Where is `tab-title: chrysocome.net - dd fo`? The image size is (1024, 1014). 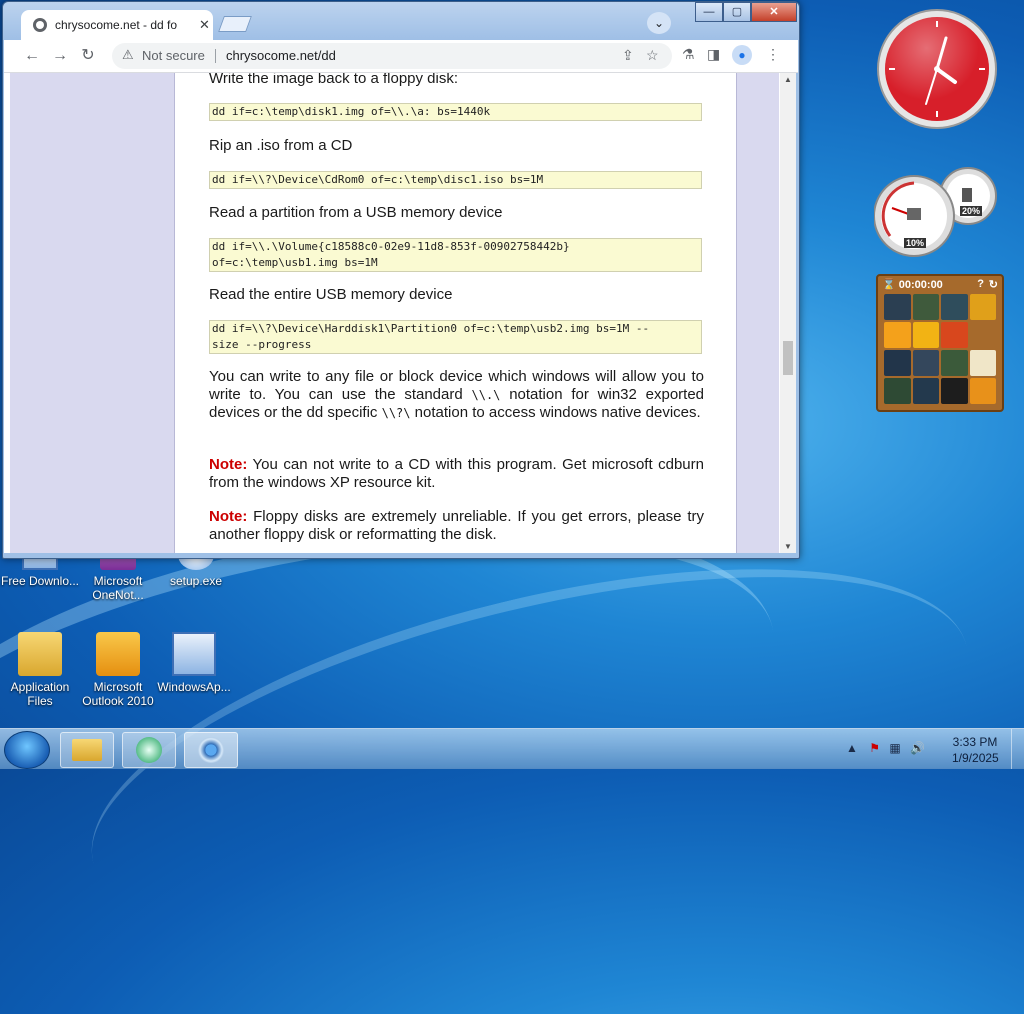 tab-title: chrysocome.net - dd fo is located at coordinates (116, 25).